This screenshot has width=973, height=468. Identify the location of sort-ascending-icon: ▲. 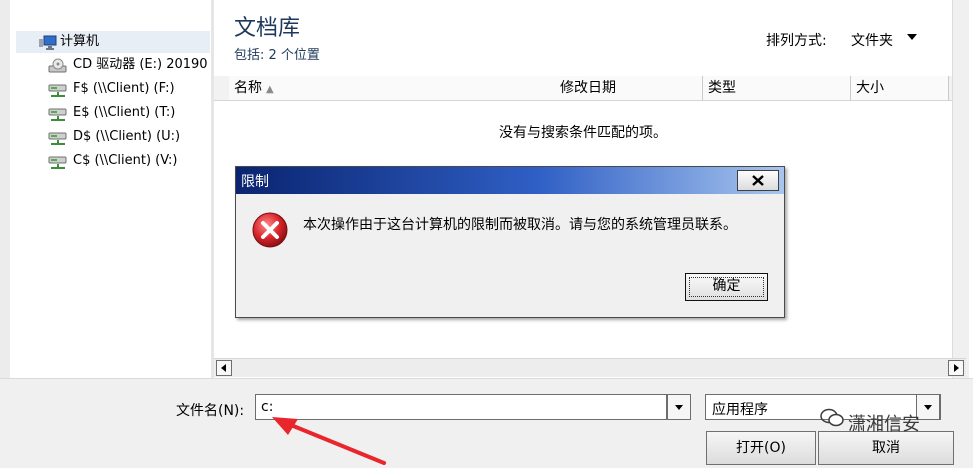
(270, 89).